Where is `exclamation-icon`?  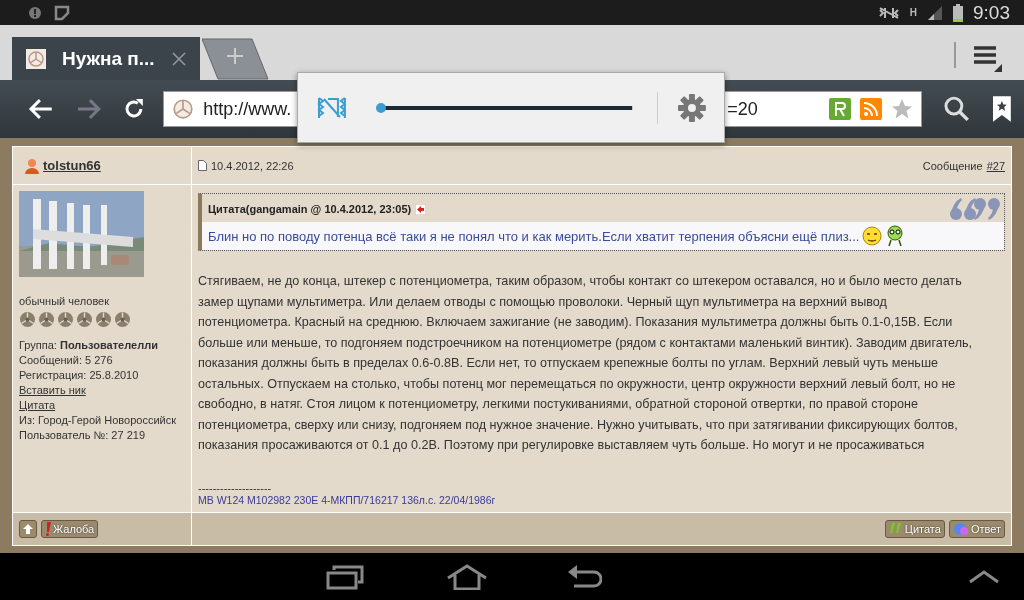
exclamation-icon is located at coordinates (48, 529).